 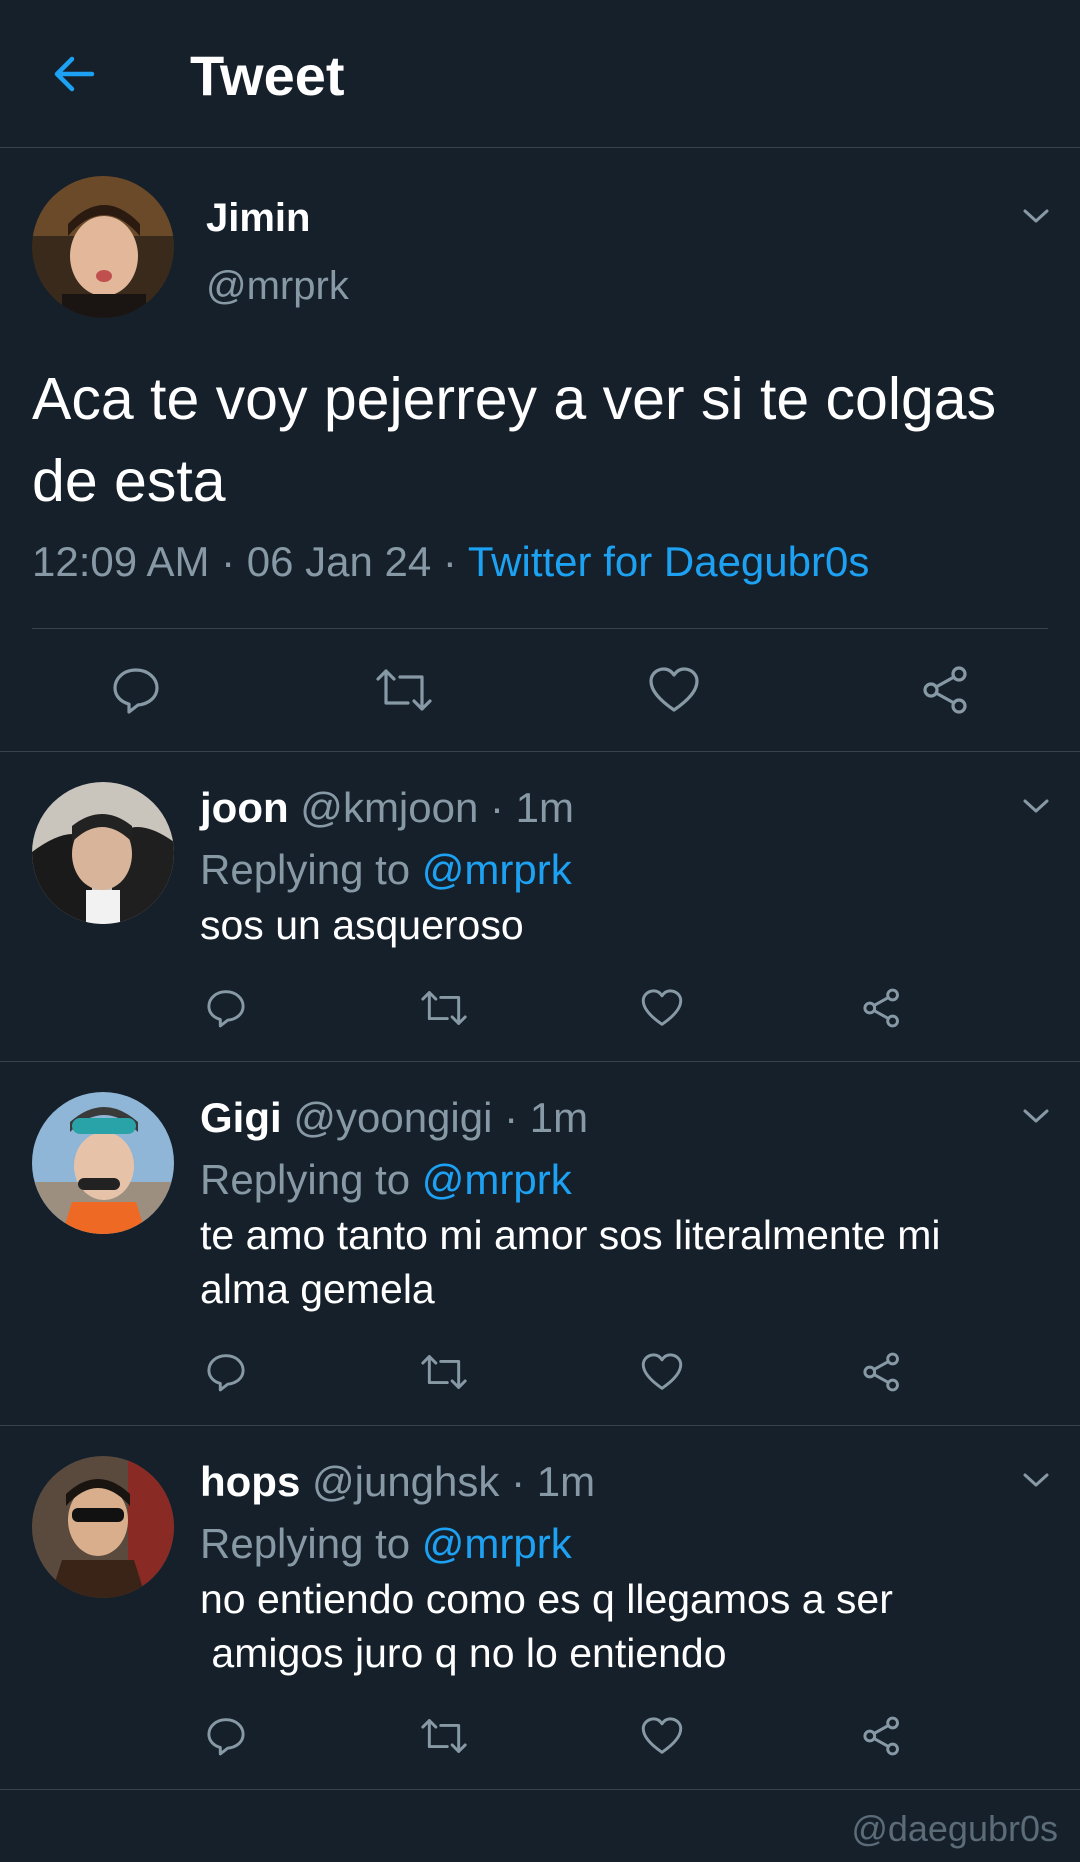 What do you see at coordinates (103, 1163) in the screenshot?
I see `avatar-gigi` at bounding box center [103, 1163].